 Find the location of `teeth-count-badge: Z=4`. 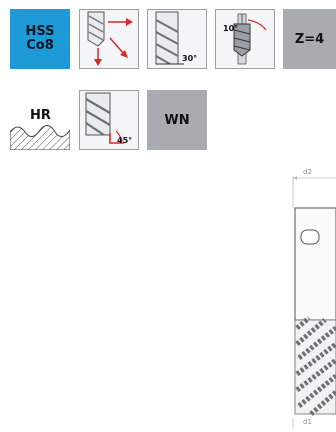

teeth-count-badge: Z=4 is located at coordinates (309, 39).